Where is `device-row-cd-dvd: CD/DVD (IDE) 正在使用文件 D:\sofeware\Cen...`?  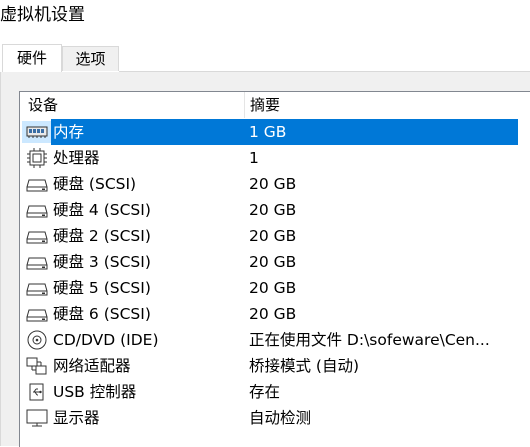
device-row-cd-dvd: CD/DVD (IDE) 正在使用文件 D:\sofeware\Cen... is located at coordinates (275, 340).